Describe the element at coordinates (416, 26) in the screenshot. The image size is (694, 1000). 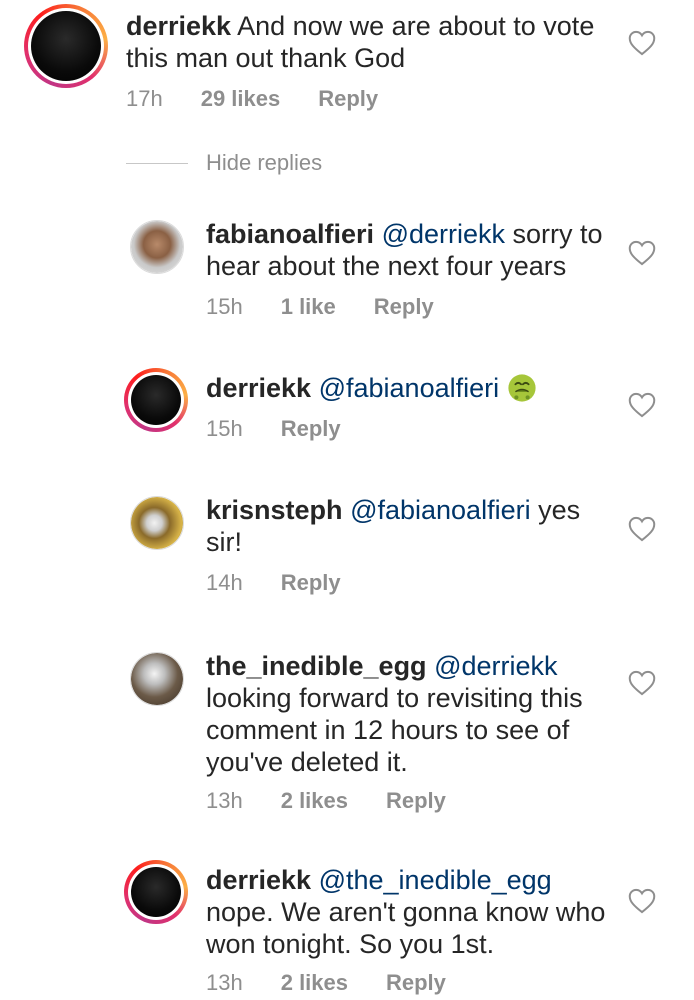
I see `comment-text: And now we are about to vote` at that location.